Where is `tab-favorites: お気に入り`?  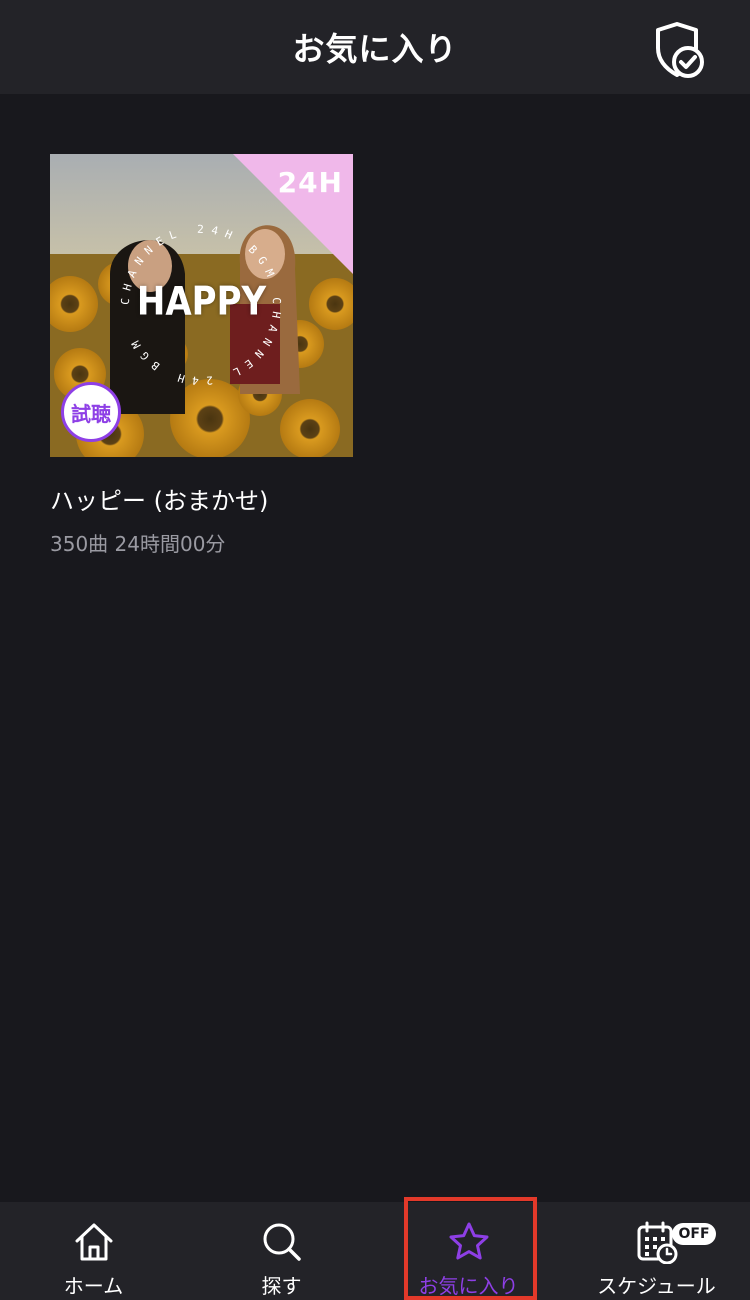 tab-favorites: お気に入り is located at coordinates (468, 1251).